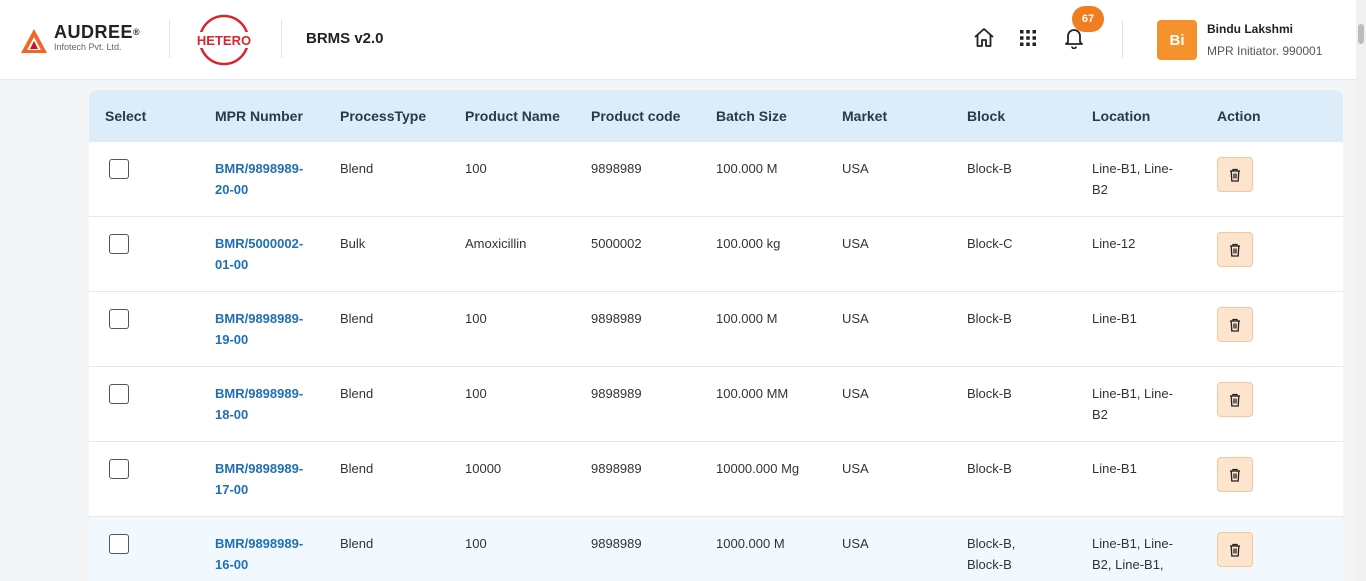  Describe the element at coordinates (1361, 34) in the screenshot. I see `scrollbar-thumb` at that location.